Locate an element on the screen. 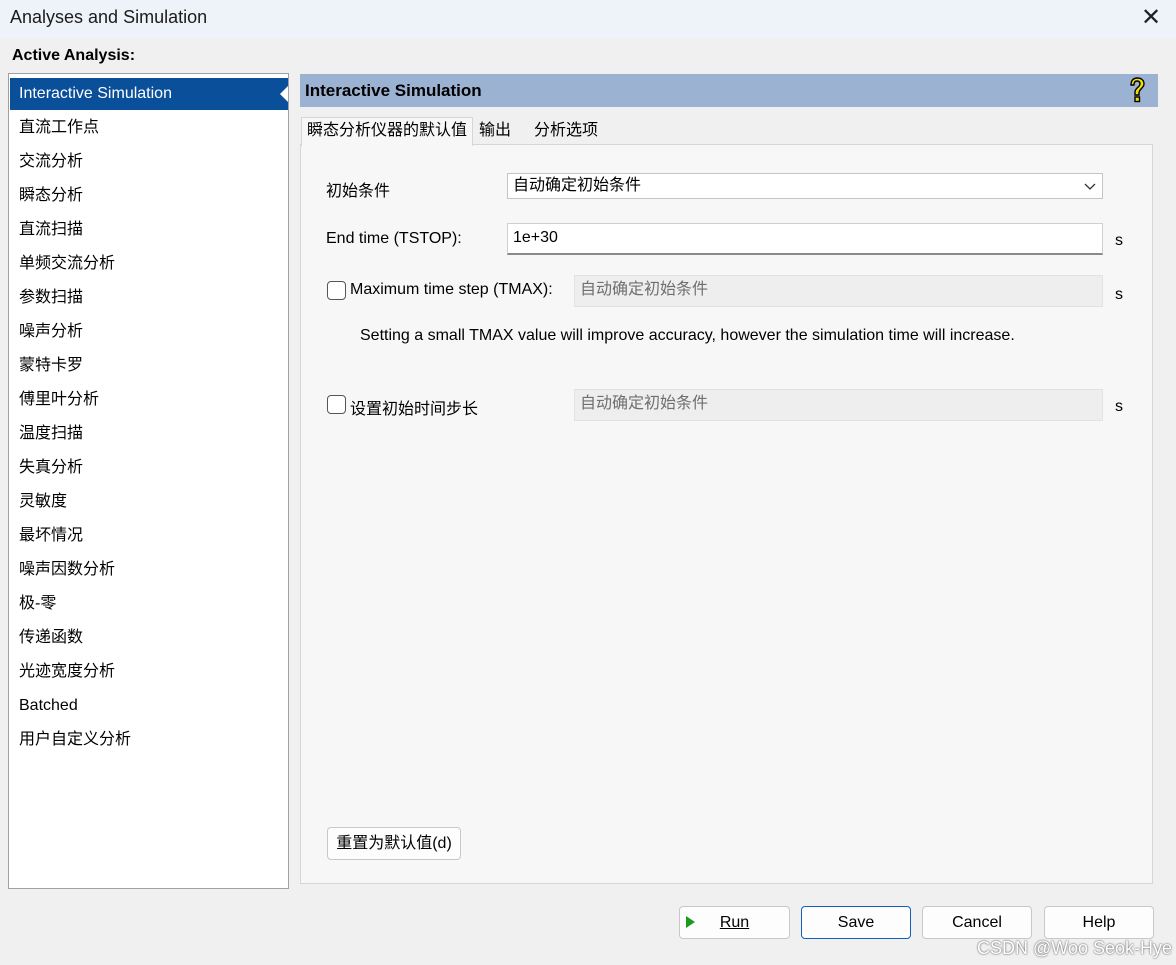  analysis-item-noise-figure: 噪声因数分析 is located at coordinates (149, 570).